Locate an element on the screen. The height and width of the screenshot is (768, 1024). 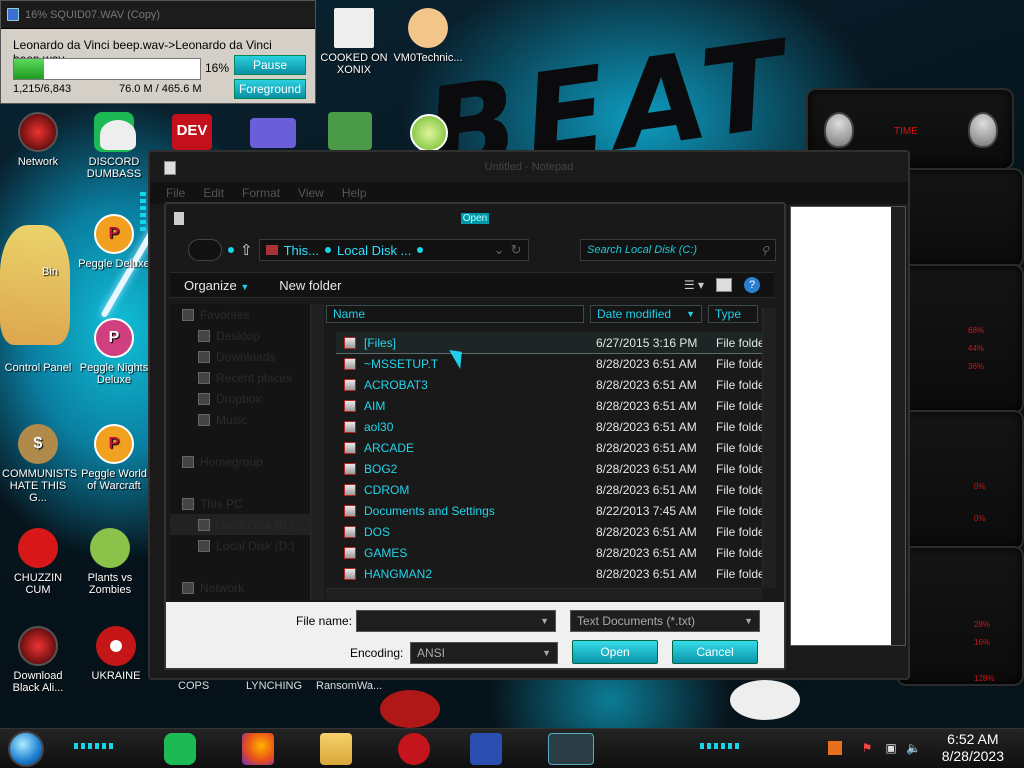
view-options-icon: ☰ ▾ is located at coordinates (694, 285).